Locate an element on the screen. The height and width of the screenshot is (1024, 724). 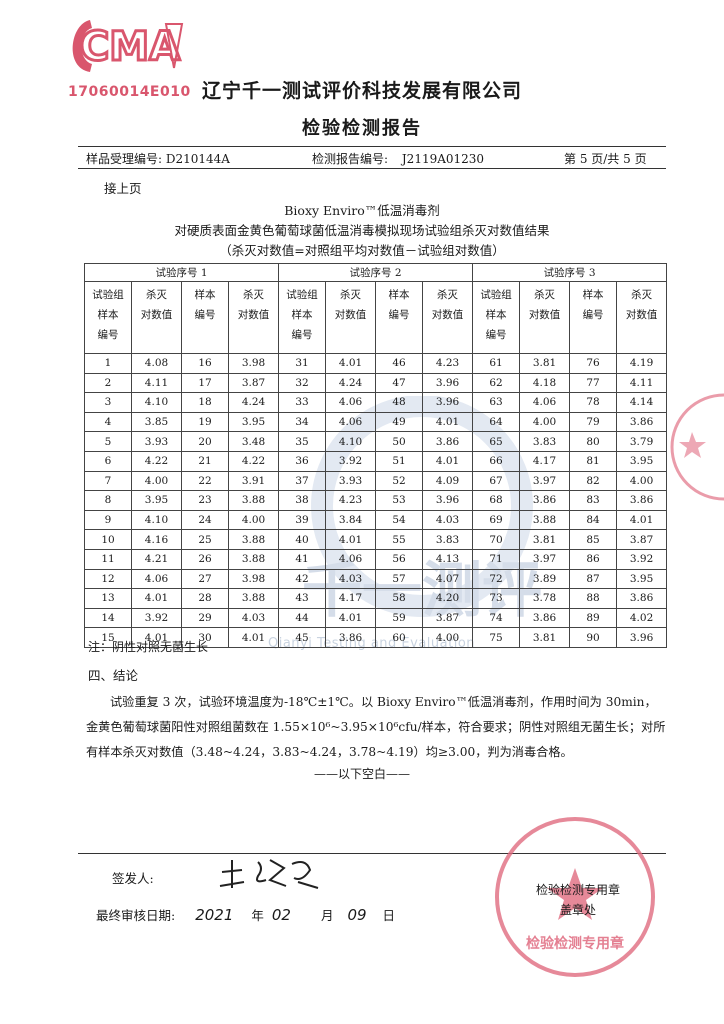
report-label: 检测报告编号: is located at coordinates (350, 159).